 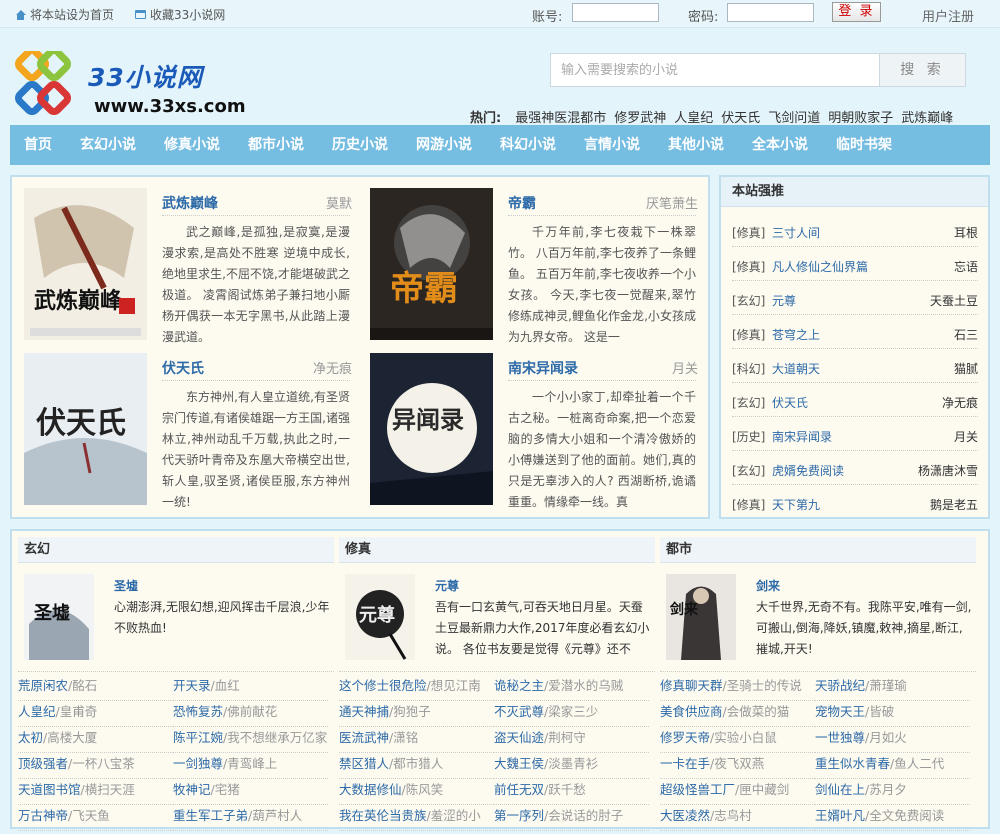 What do you see at coordinates (571, 688) in the screenshot?
I see `list-item: 诡秘之主/爱潜水的乌贼` at bounding box center [571, 688].